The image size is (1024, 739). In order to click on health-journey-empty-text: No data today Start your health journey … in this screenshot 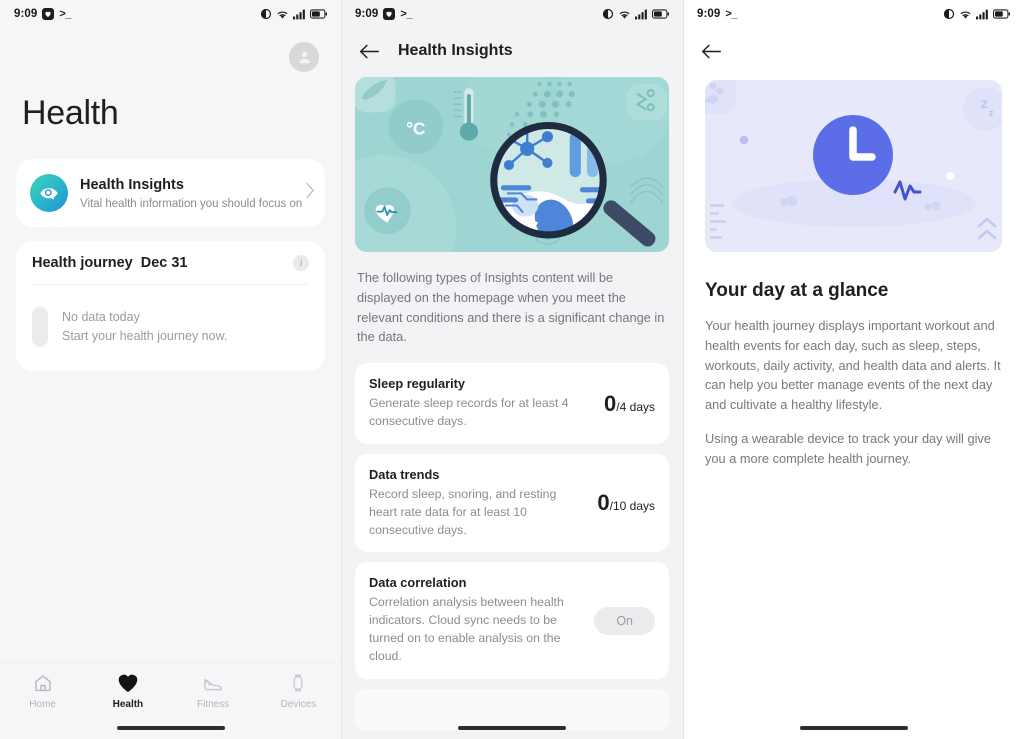, I will do `click(144, 327)`.